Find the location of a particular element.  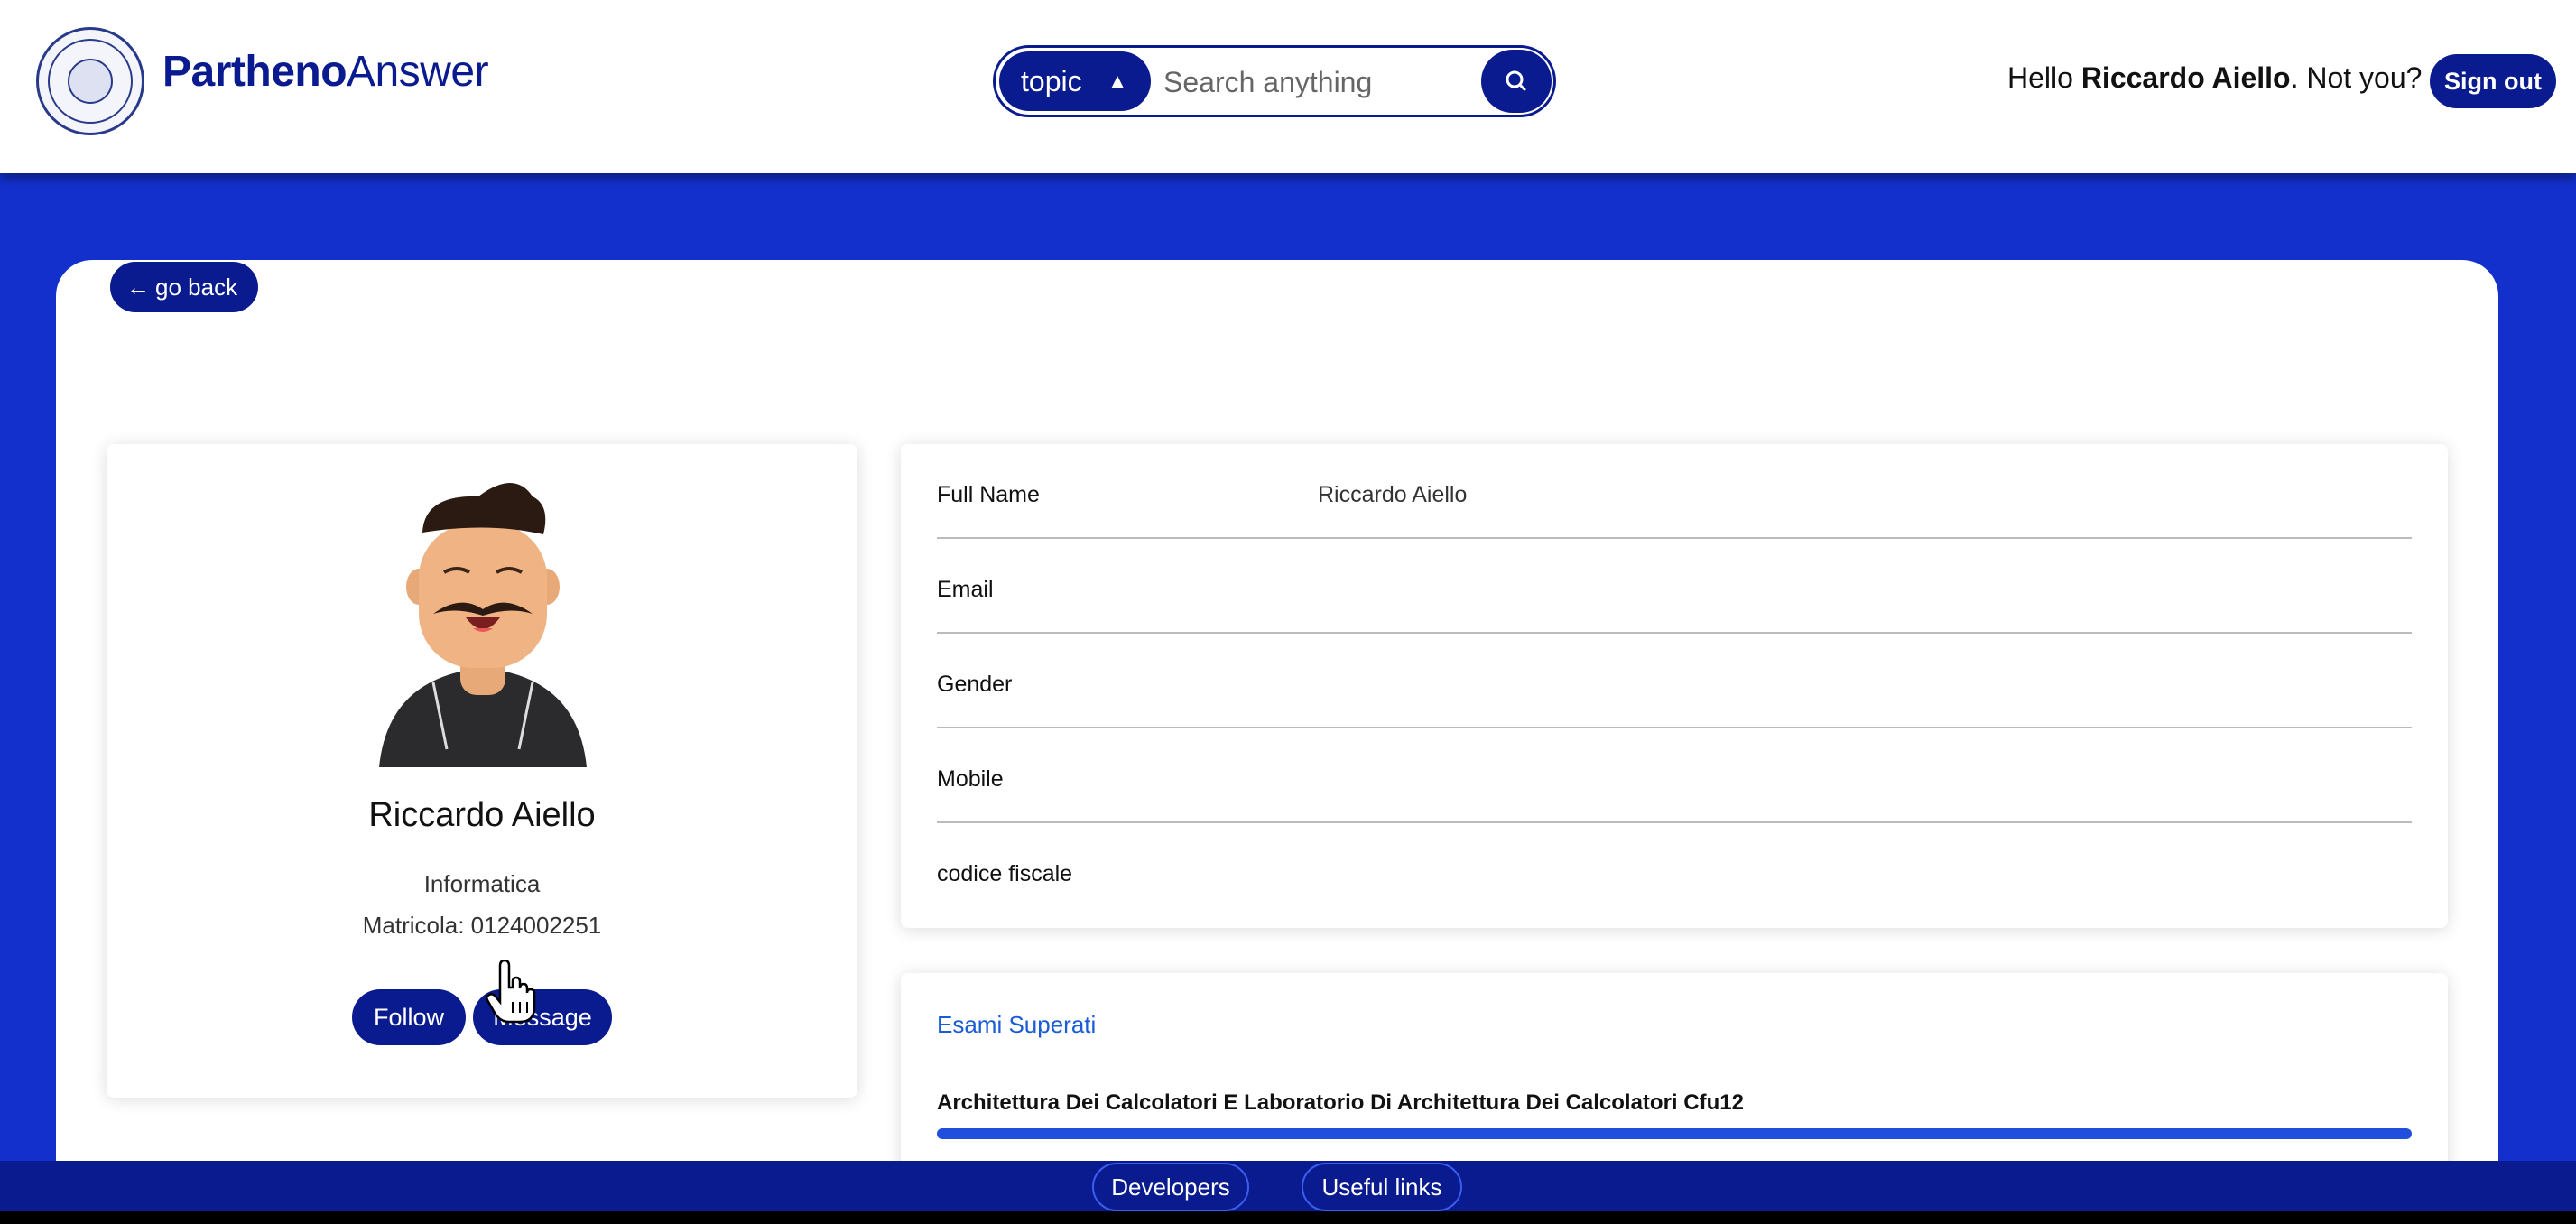

search-button is located at coordinates (1516, 81).